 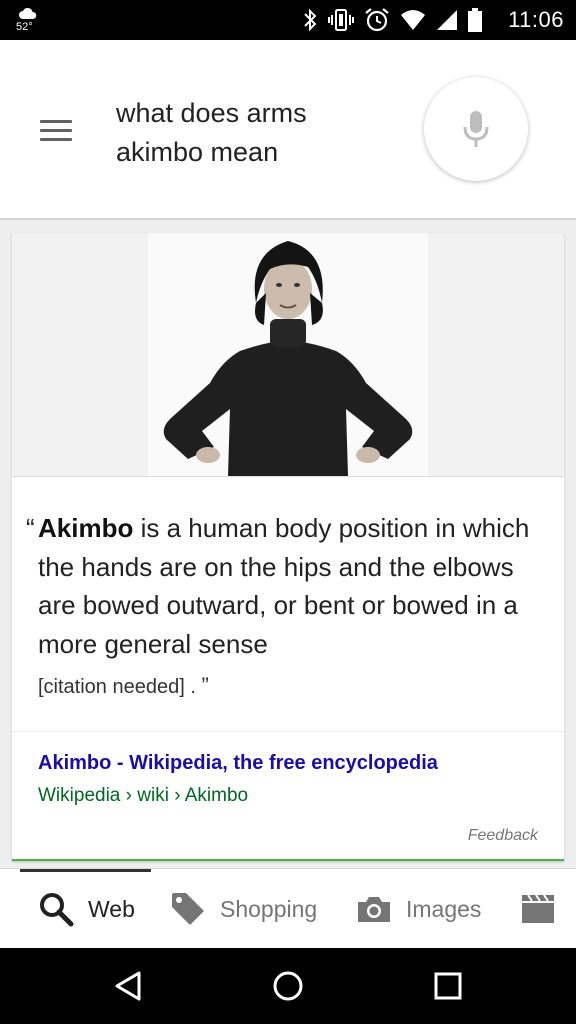 I want to click on citation-note: [citation needed] . ”, so click(x=123, y=685).